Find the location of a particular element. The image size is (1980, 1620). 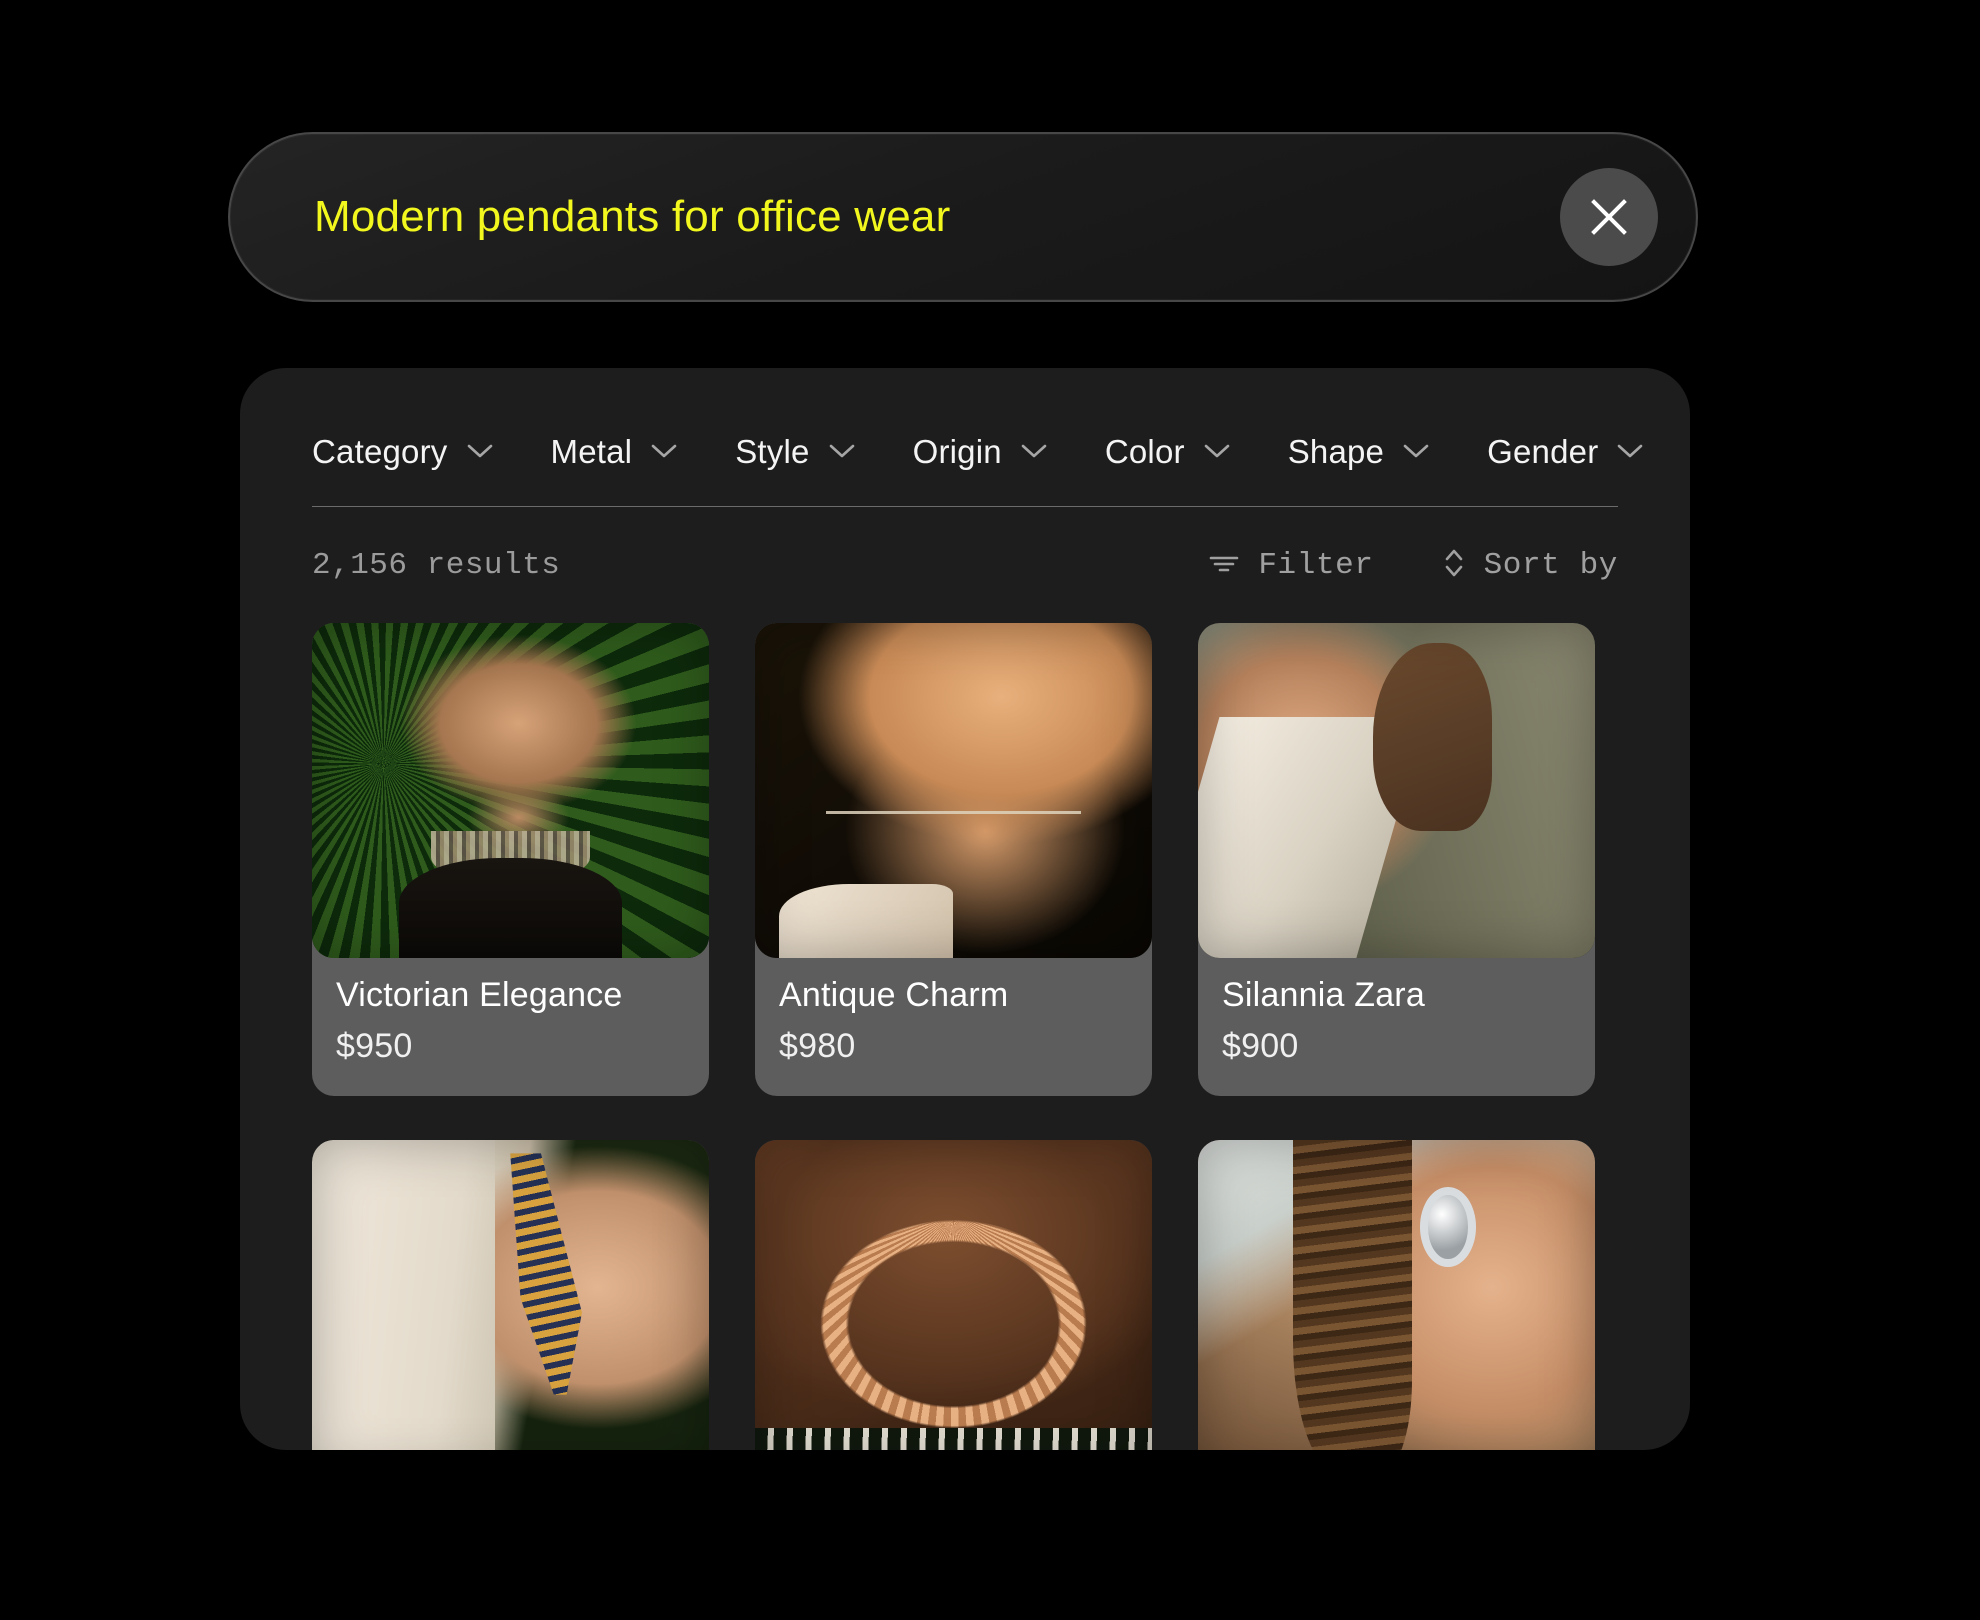

product-price: $950 is located at coordinates (374, 1046).